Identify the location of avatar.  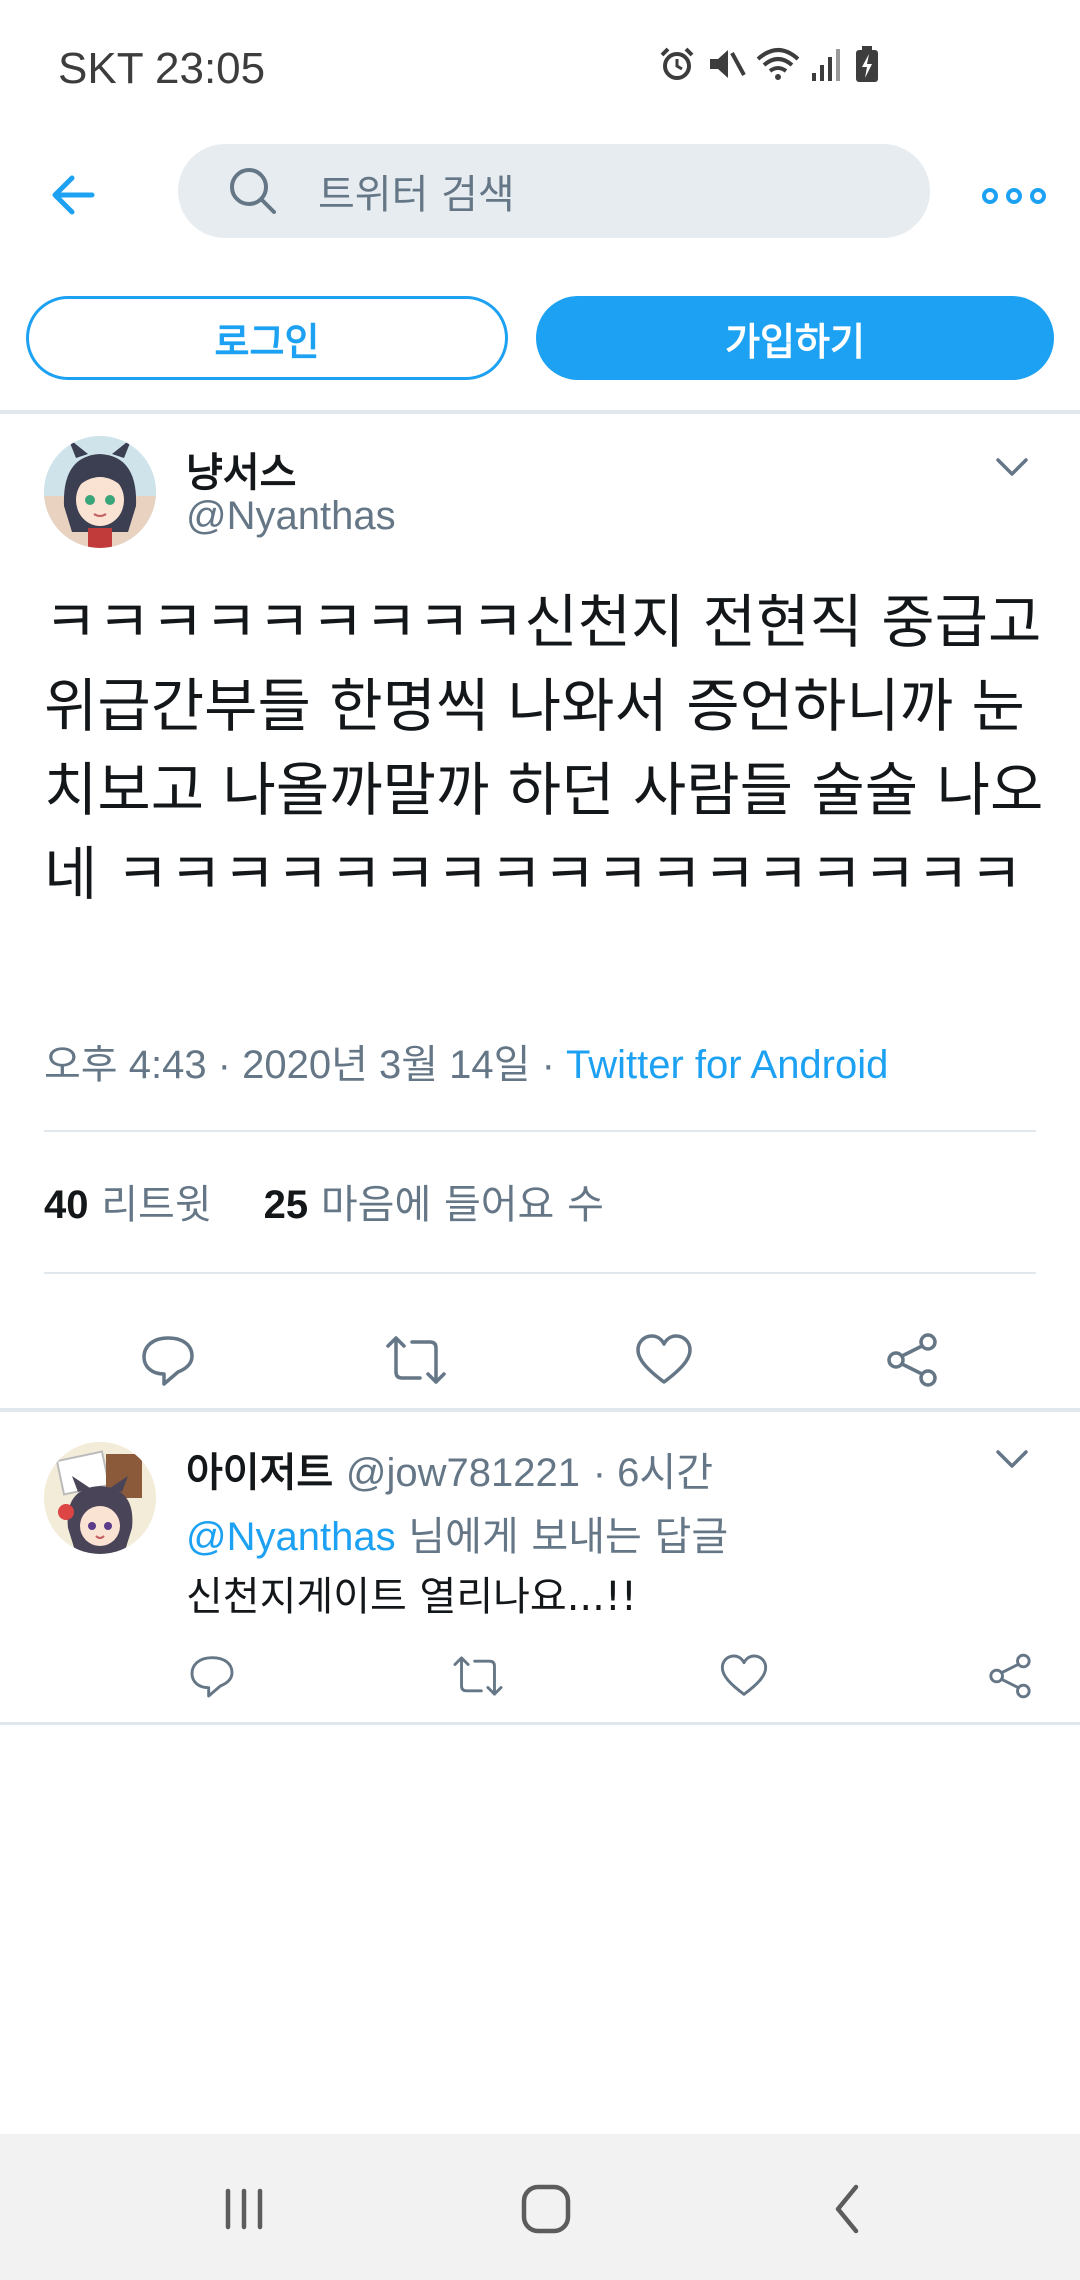
(100, 492).